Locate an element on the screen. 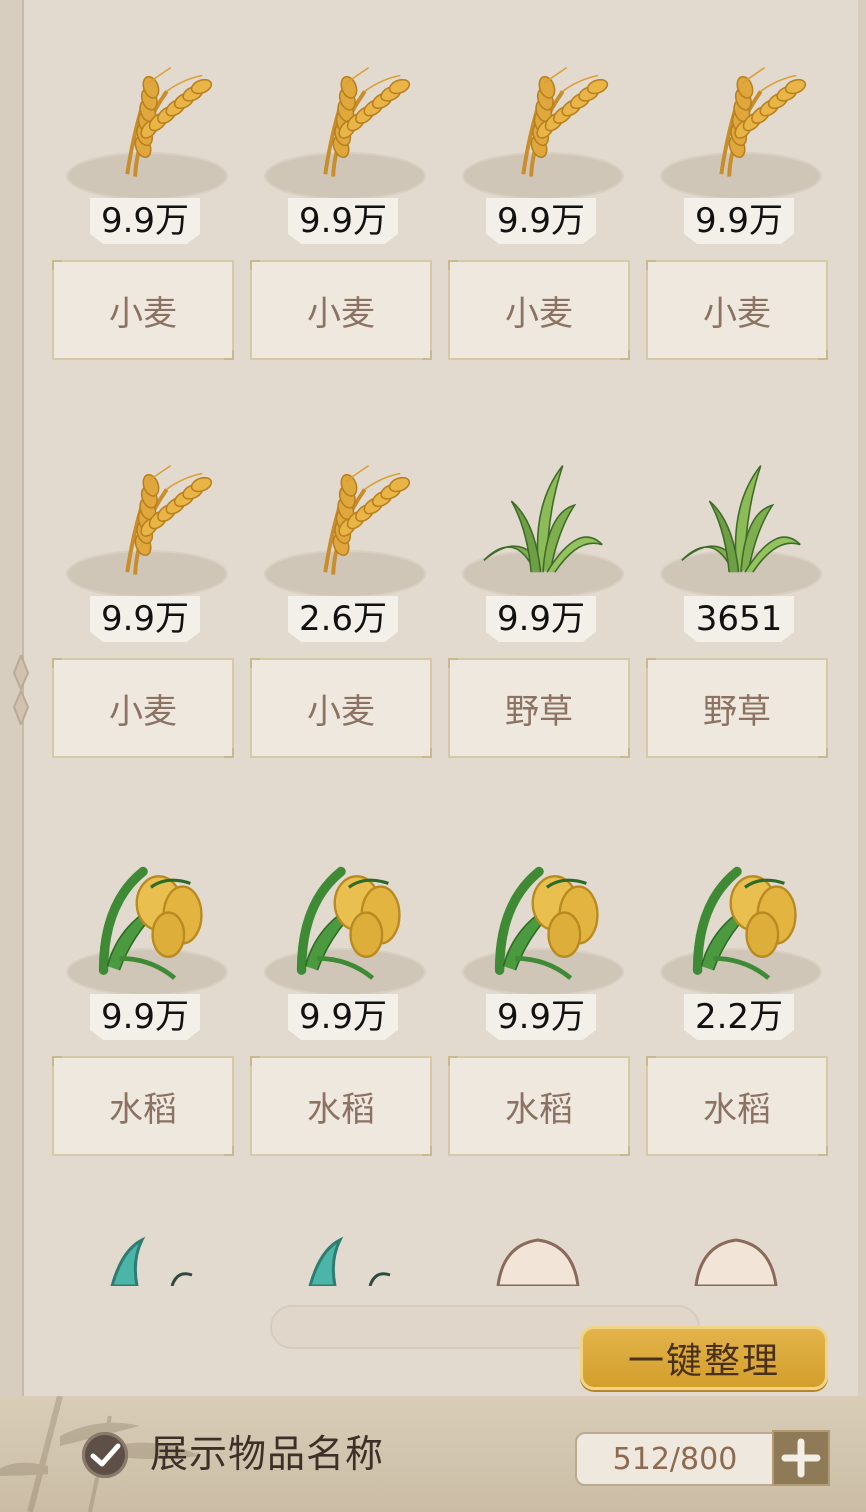 The height and width of the screenshot is (1512, 866). inventory-slot: 3651 野草 is located at coordinates (738, 593).